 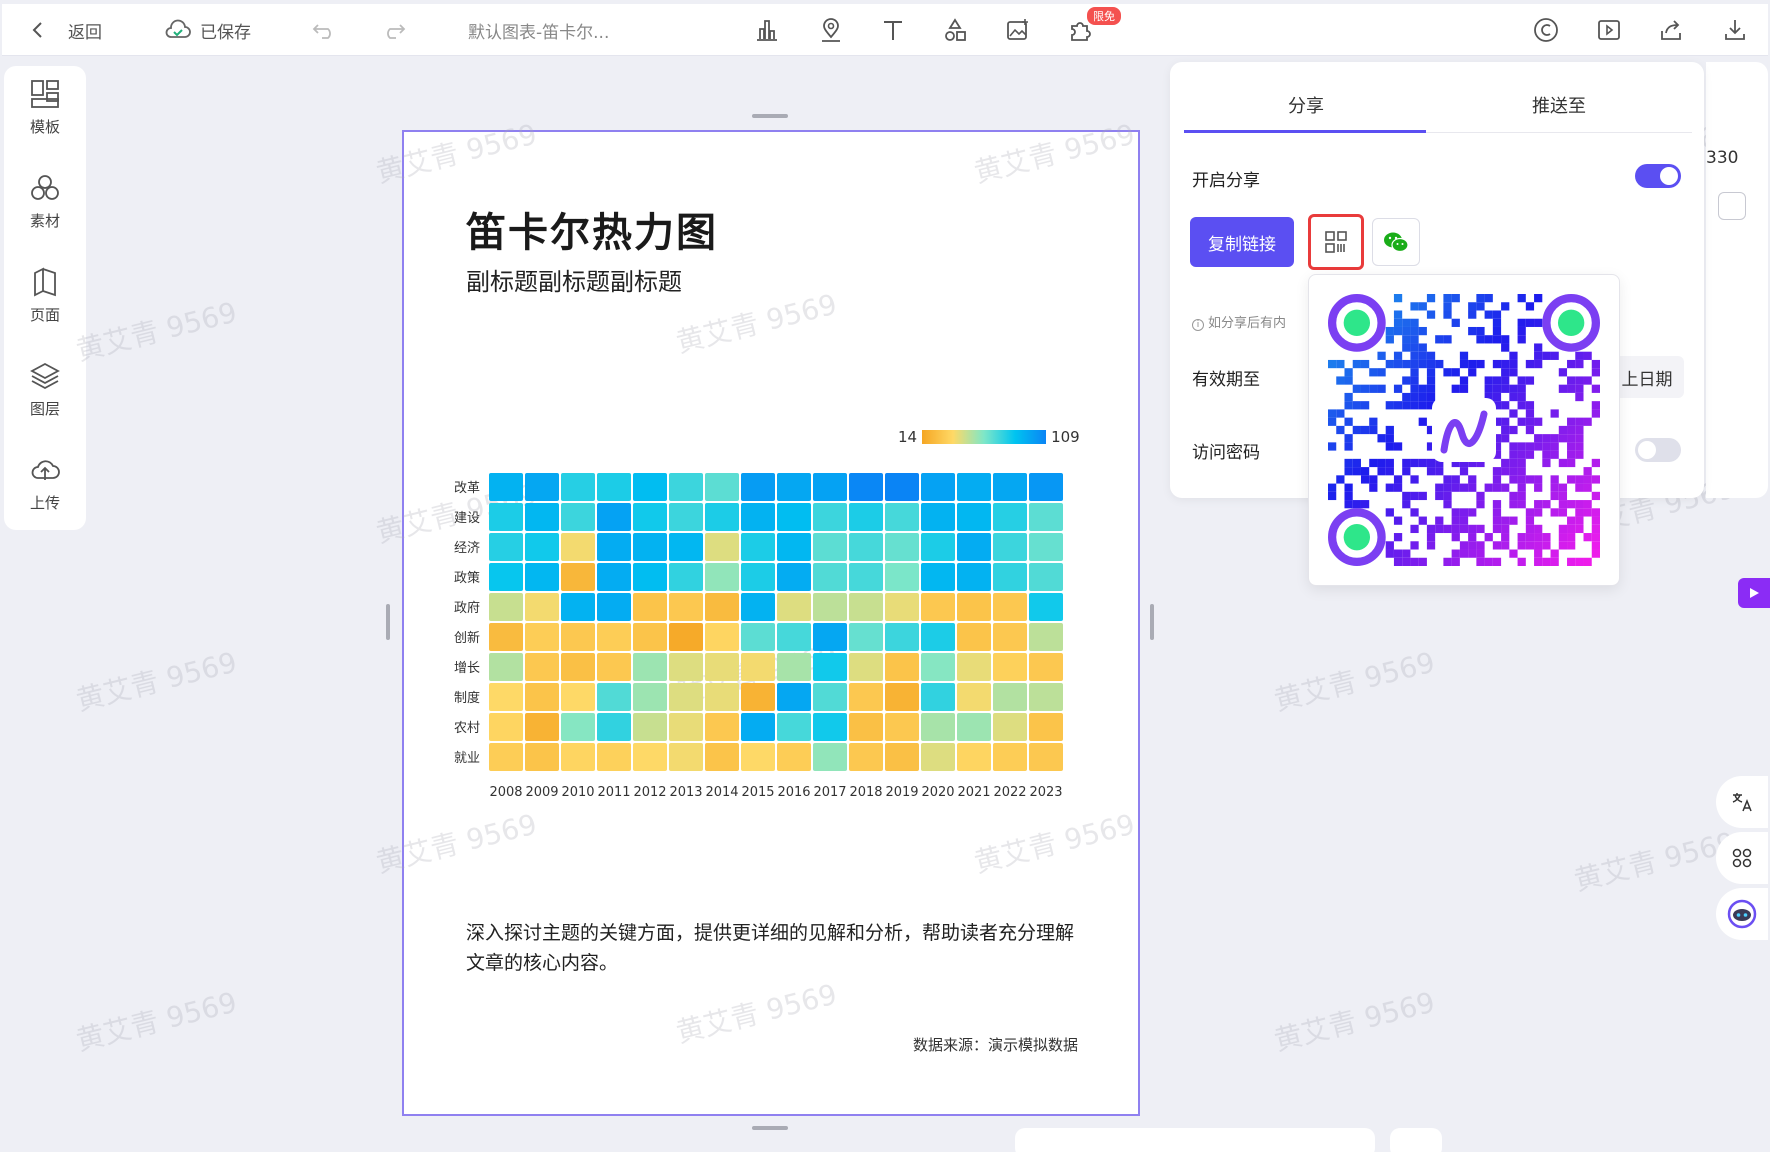 What do you see at coordinates (45, 201) in the screenshot?
I see `sidebar-item-assets: 素材` at bounding box center [45, 201].